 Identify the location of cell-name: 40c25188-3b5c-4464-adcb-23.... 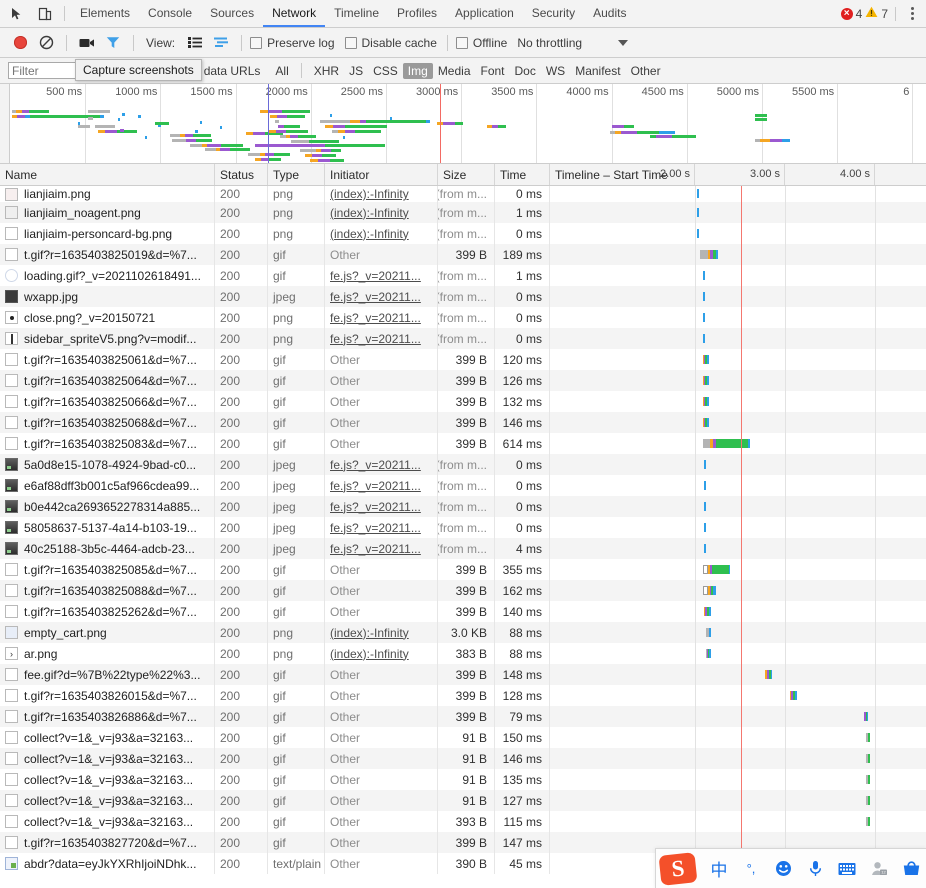
(107, 548).